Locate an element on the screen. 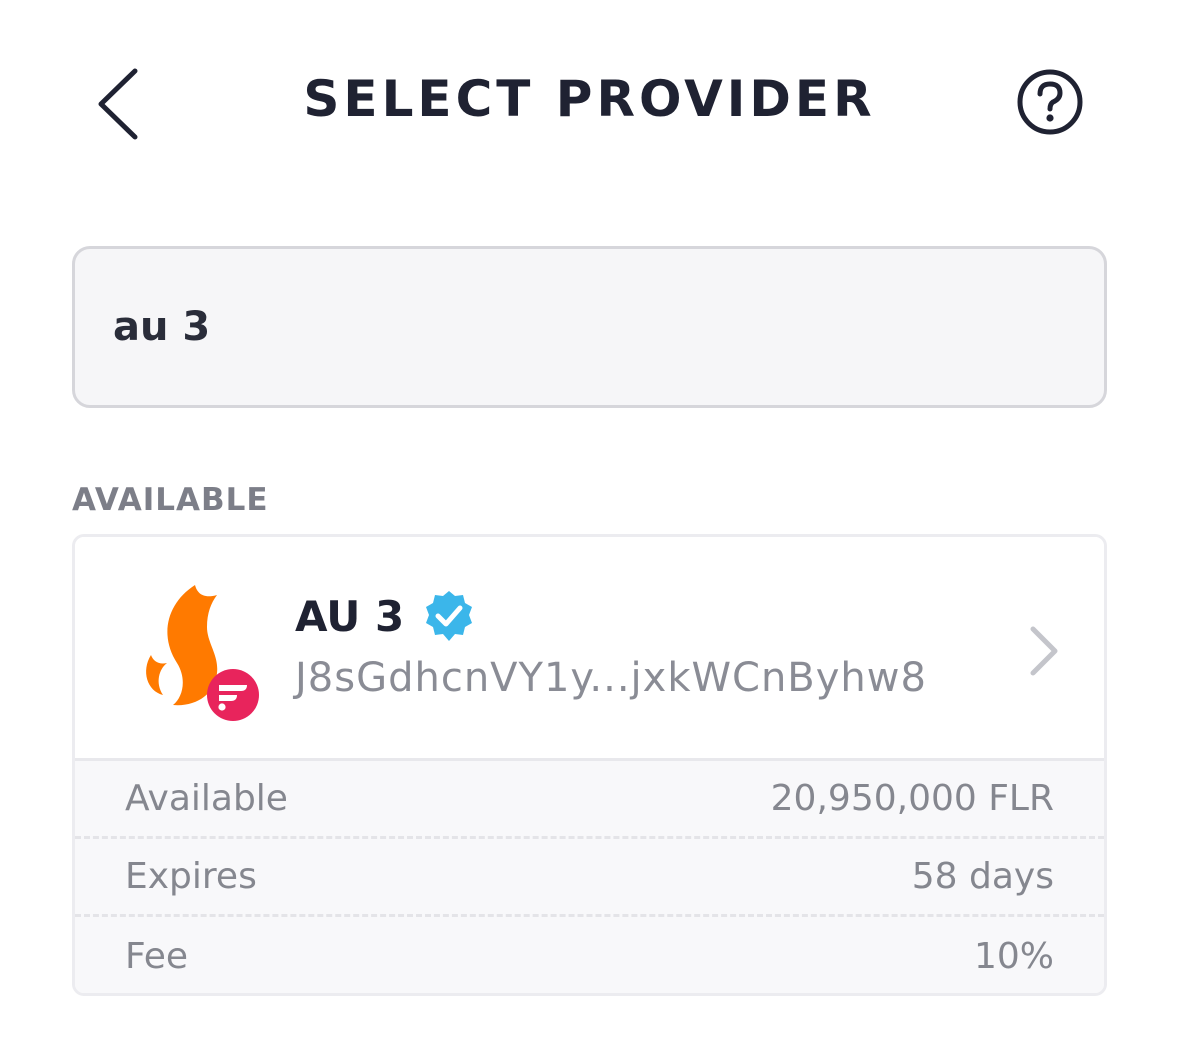 This screenshot has height=1040, width=1179. detail-label: Expires is located at coordinates (191, 876).